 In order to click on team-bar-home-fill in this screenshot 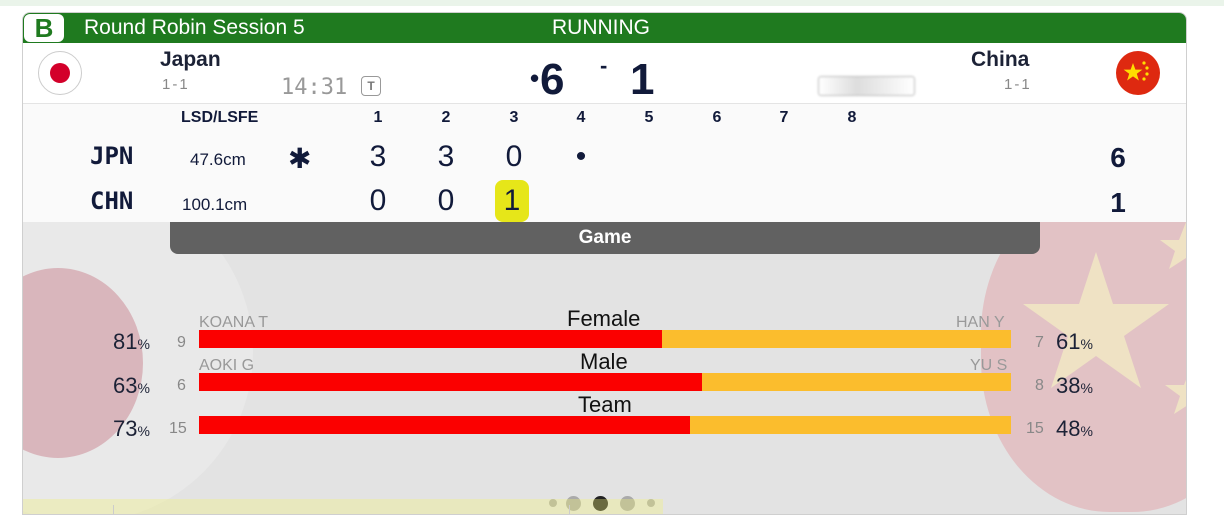, I will do `click(445, 425)`.